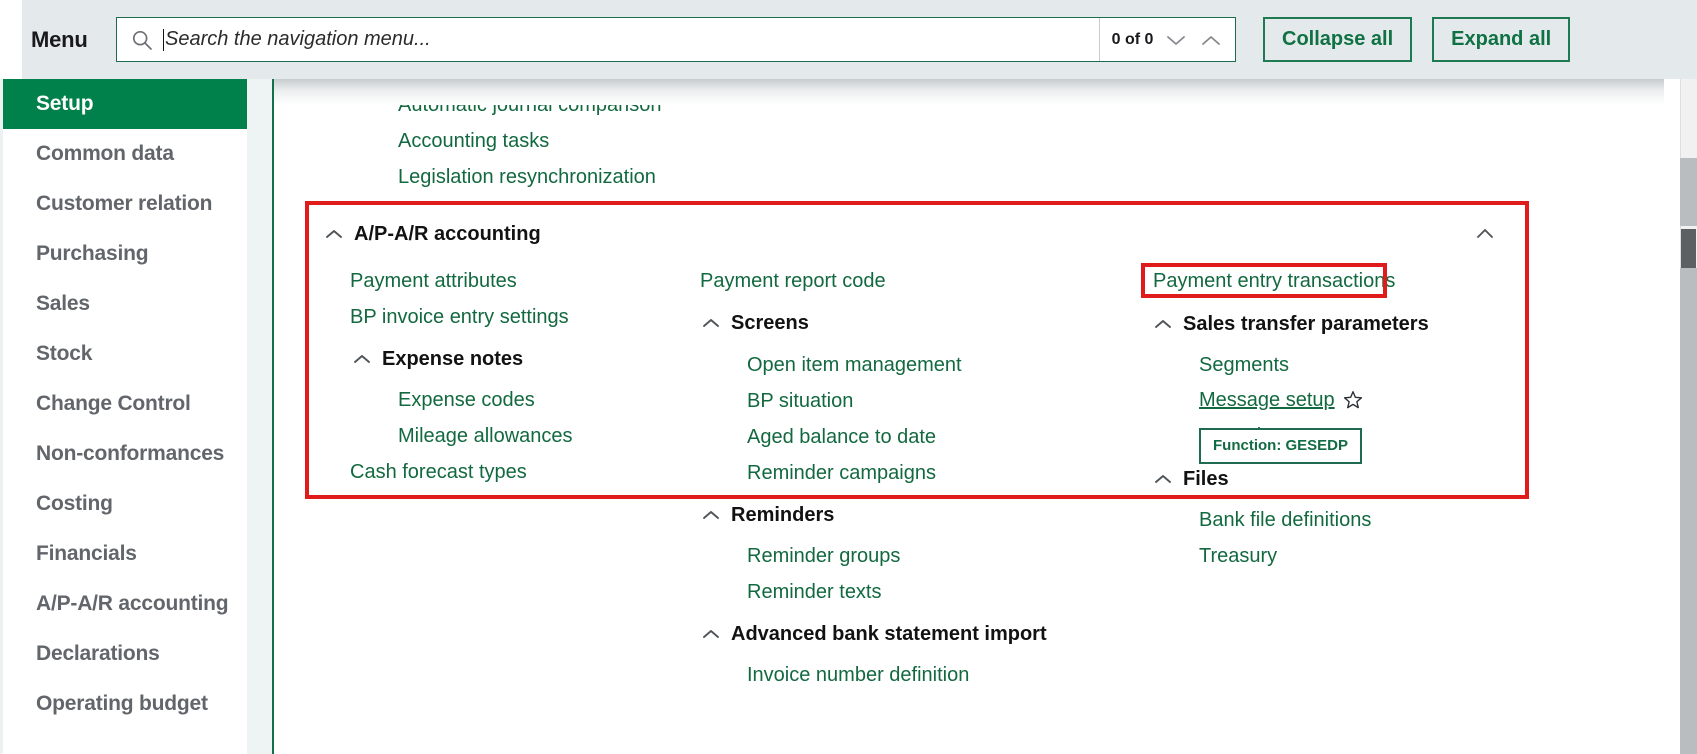  Describe the element at coordinates (433, 281) in the screenshot. I see `link-payment-attributes: Payment attributes` at that location.